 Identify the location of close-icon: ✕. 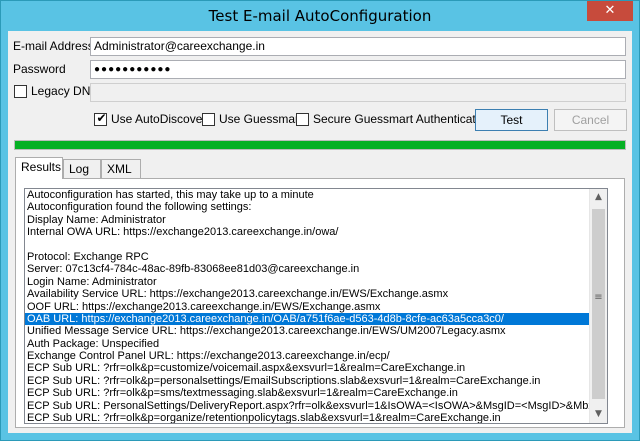
(610, 10).